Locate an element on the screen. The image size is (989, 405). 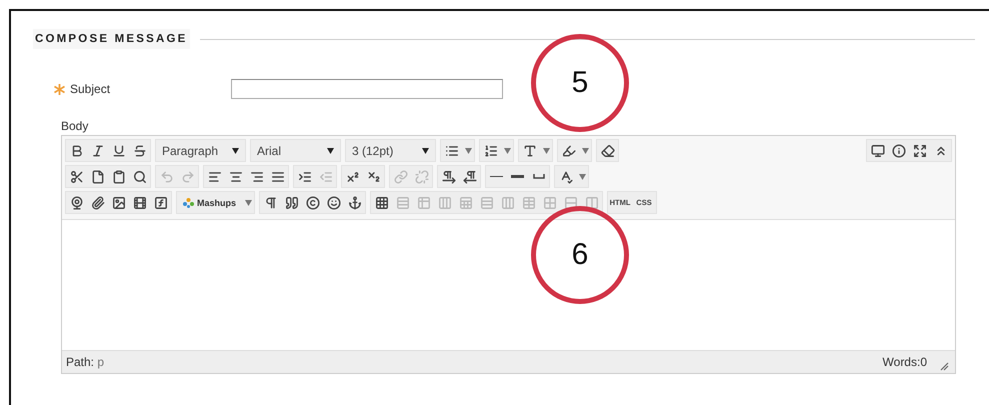
pilcrow-icon is located at coordinates (271, 203).